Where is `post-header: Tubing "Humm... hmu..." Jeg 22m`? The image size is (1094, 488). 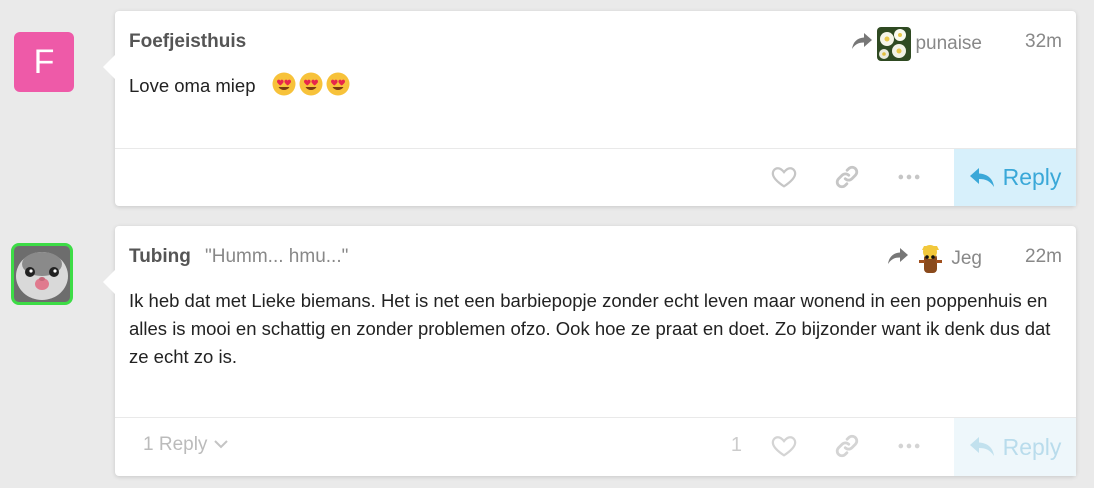 post-header: Tubing "Humm... hmu..." Jeg 22m is located at coordinates (595, 259).